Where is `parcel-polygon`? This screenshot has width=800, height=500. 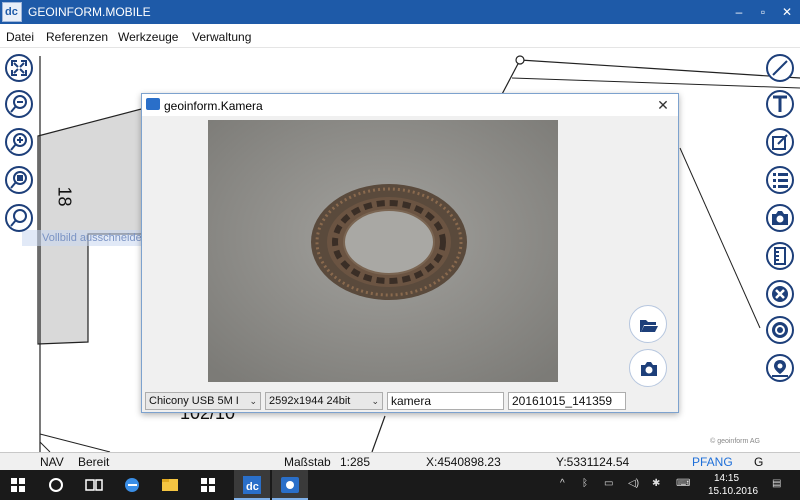 parcel-polygon is located at coordinates (91, 226).